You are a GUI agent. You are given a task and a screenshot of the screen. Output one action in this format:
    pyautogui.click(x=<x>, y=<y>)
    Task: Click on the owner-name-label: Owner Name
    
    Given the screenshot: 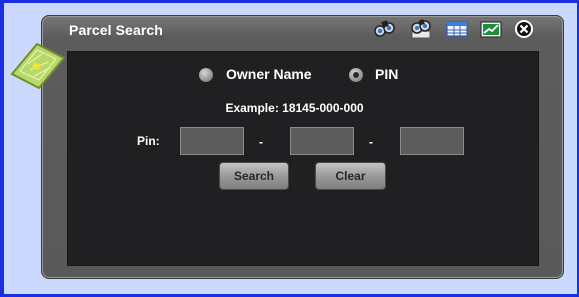 What is the action you would take?
    pyautogui.click(x=269, y=74)
    